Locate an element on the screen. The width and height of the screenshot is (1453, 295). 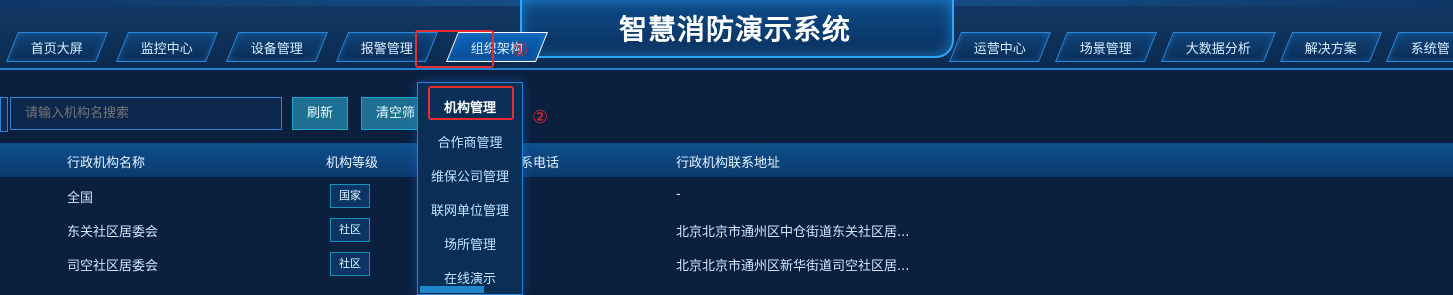
nav-label: 监控中心 is located at coordinates (167, 49).